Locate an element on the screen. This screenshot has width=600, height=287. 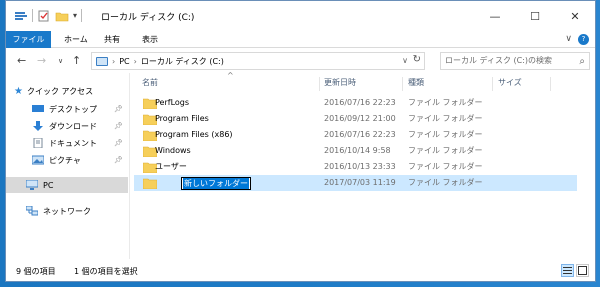
expand-ribbon-icon: ∨ is located at coordinates (568, 39).